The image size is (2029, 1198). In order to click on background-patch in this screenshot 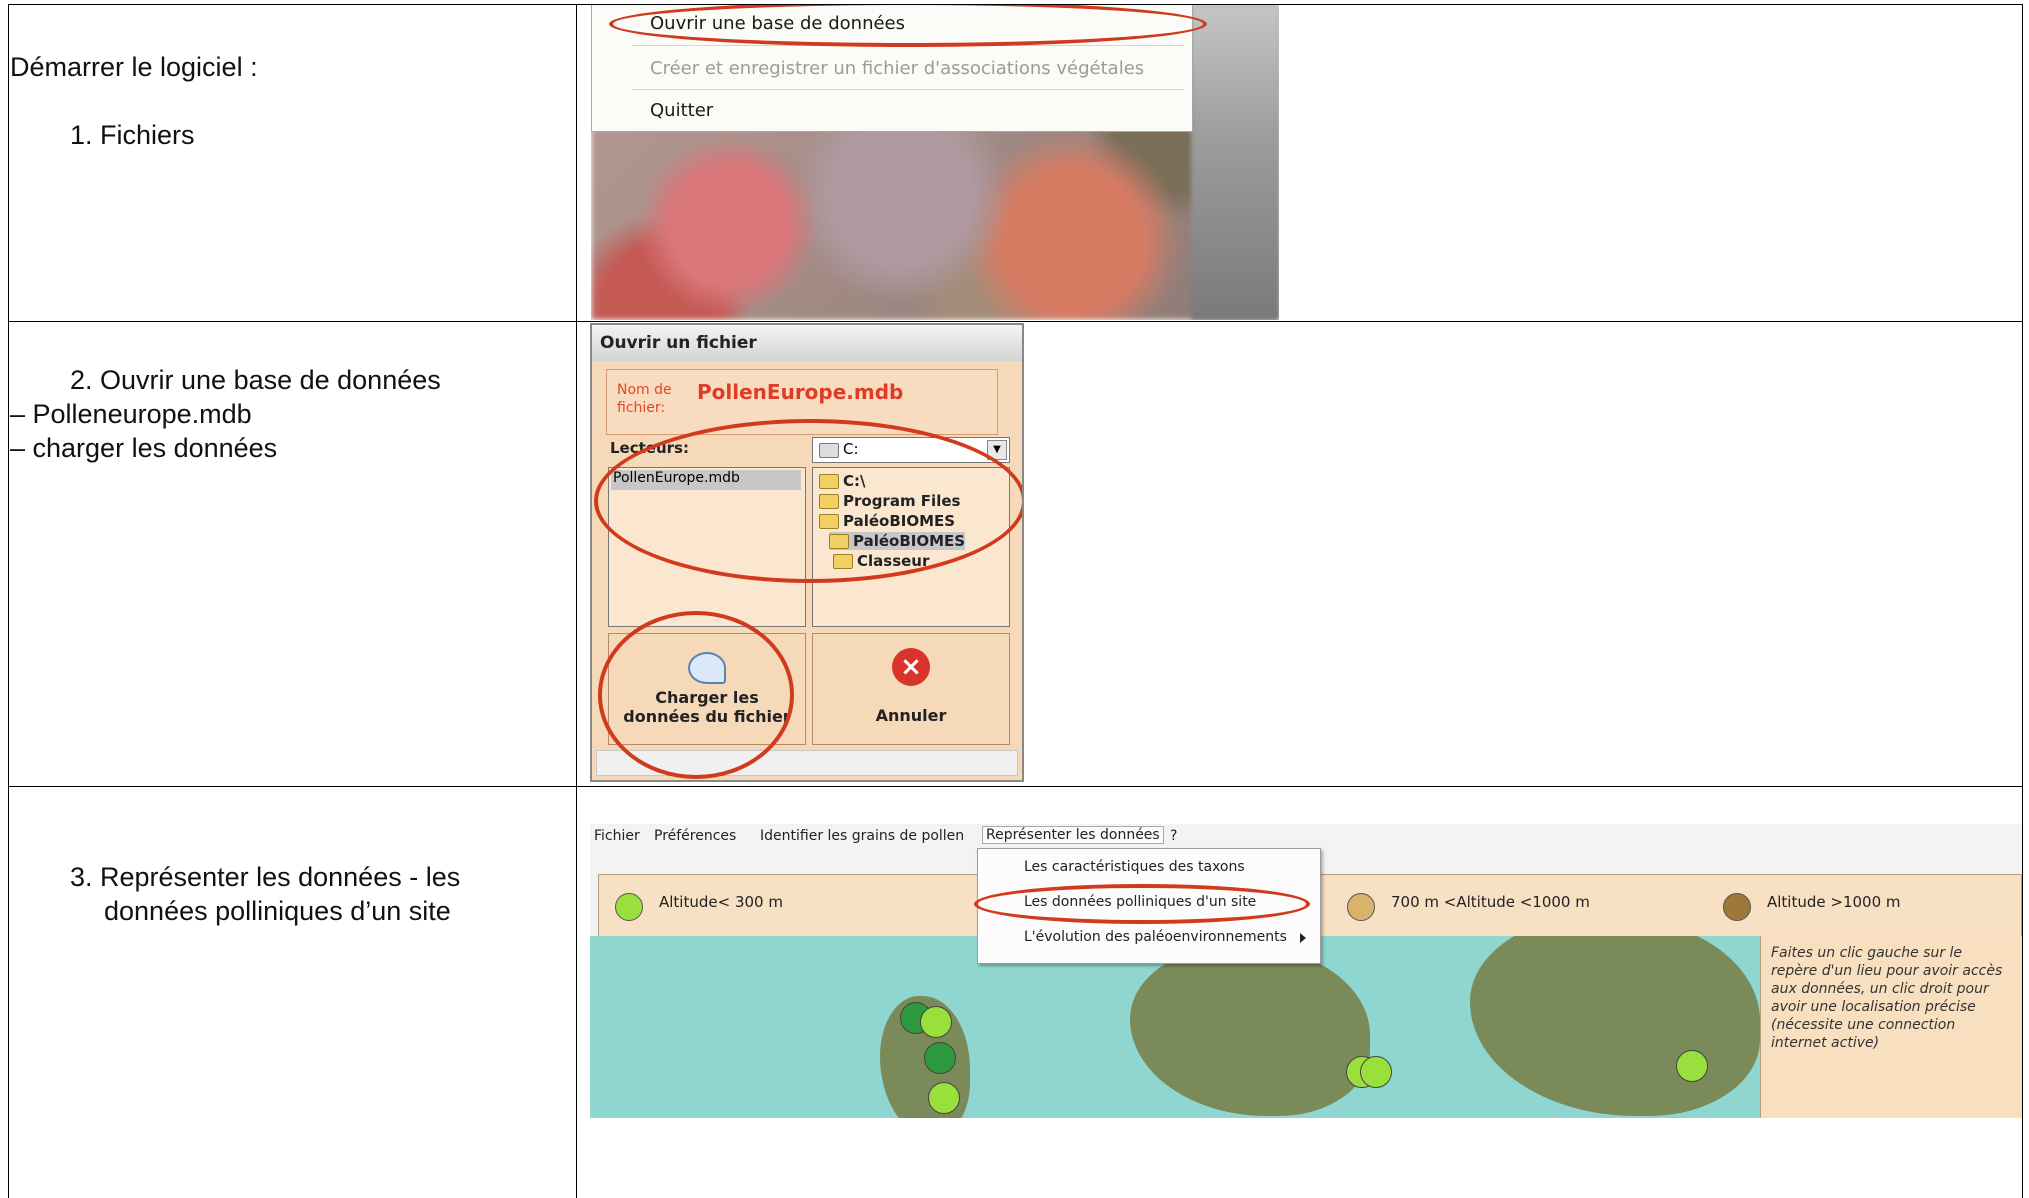, I will do `click(1235, 162)`.